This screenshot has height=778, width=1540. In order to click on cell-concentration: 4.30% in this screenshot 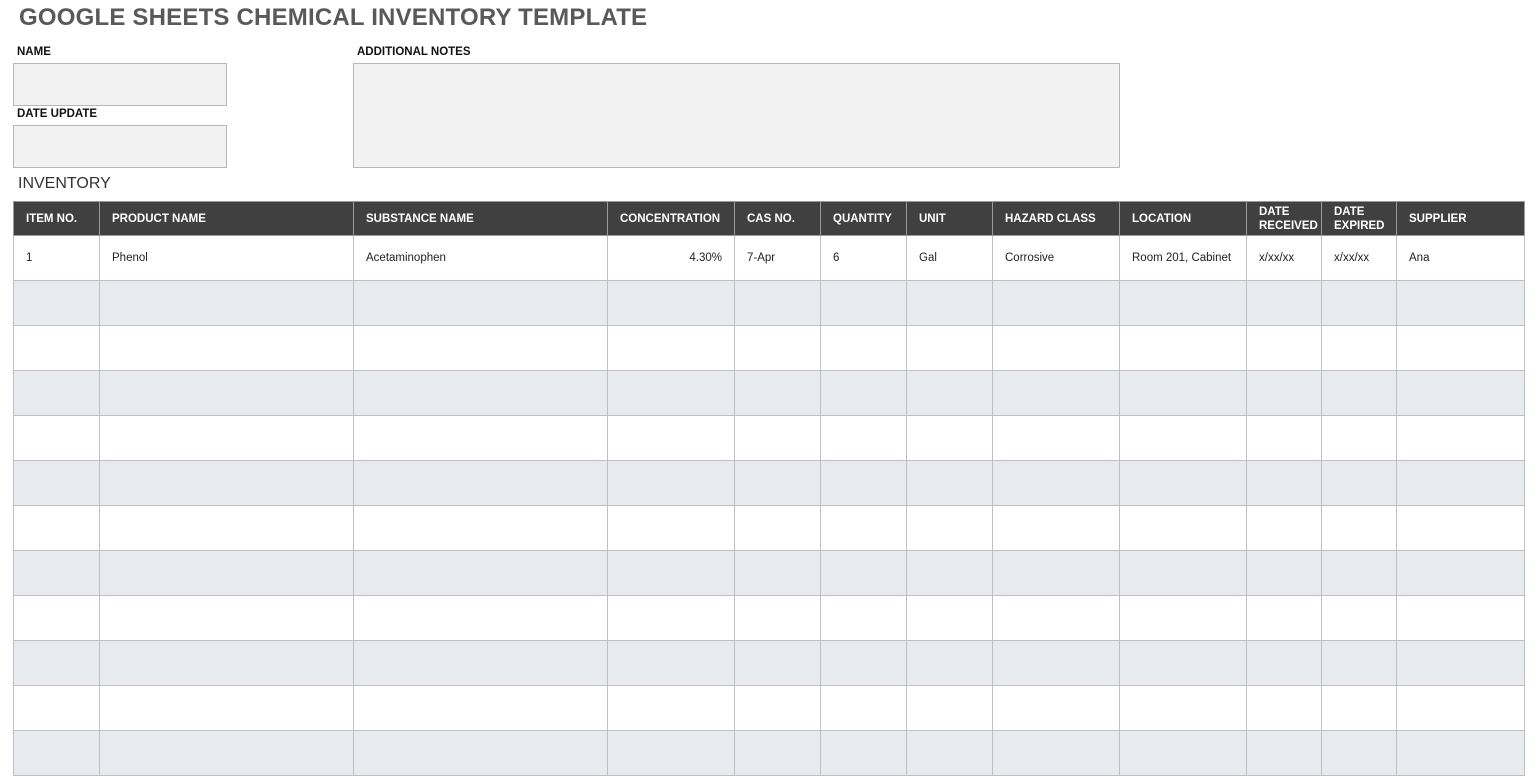, I will do `click(671, 258)`.